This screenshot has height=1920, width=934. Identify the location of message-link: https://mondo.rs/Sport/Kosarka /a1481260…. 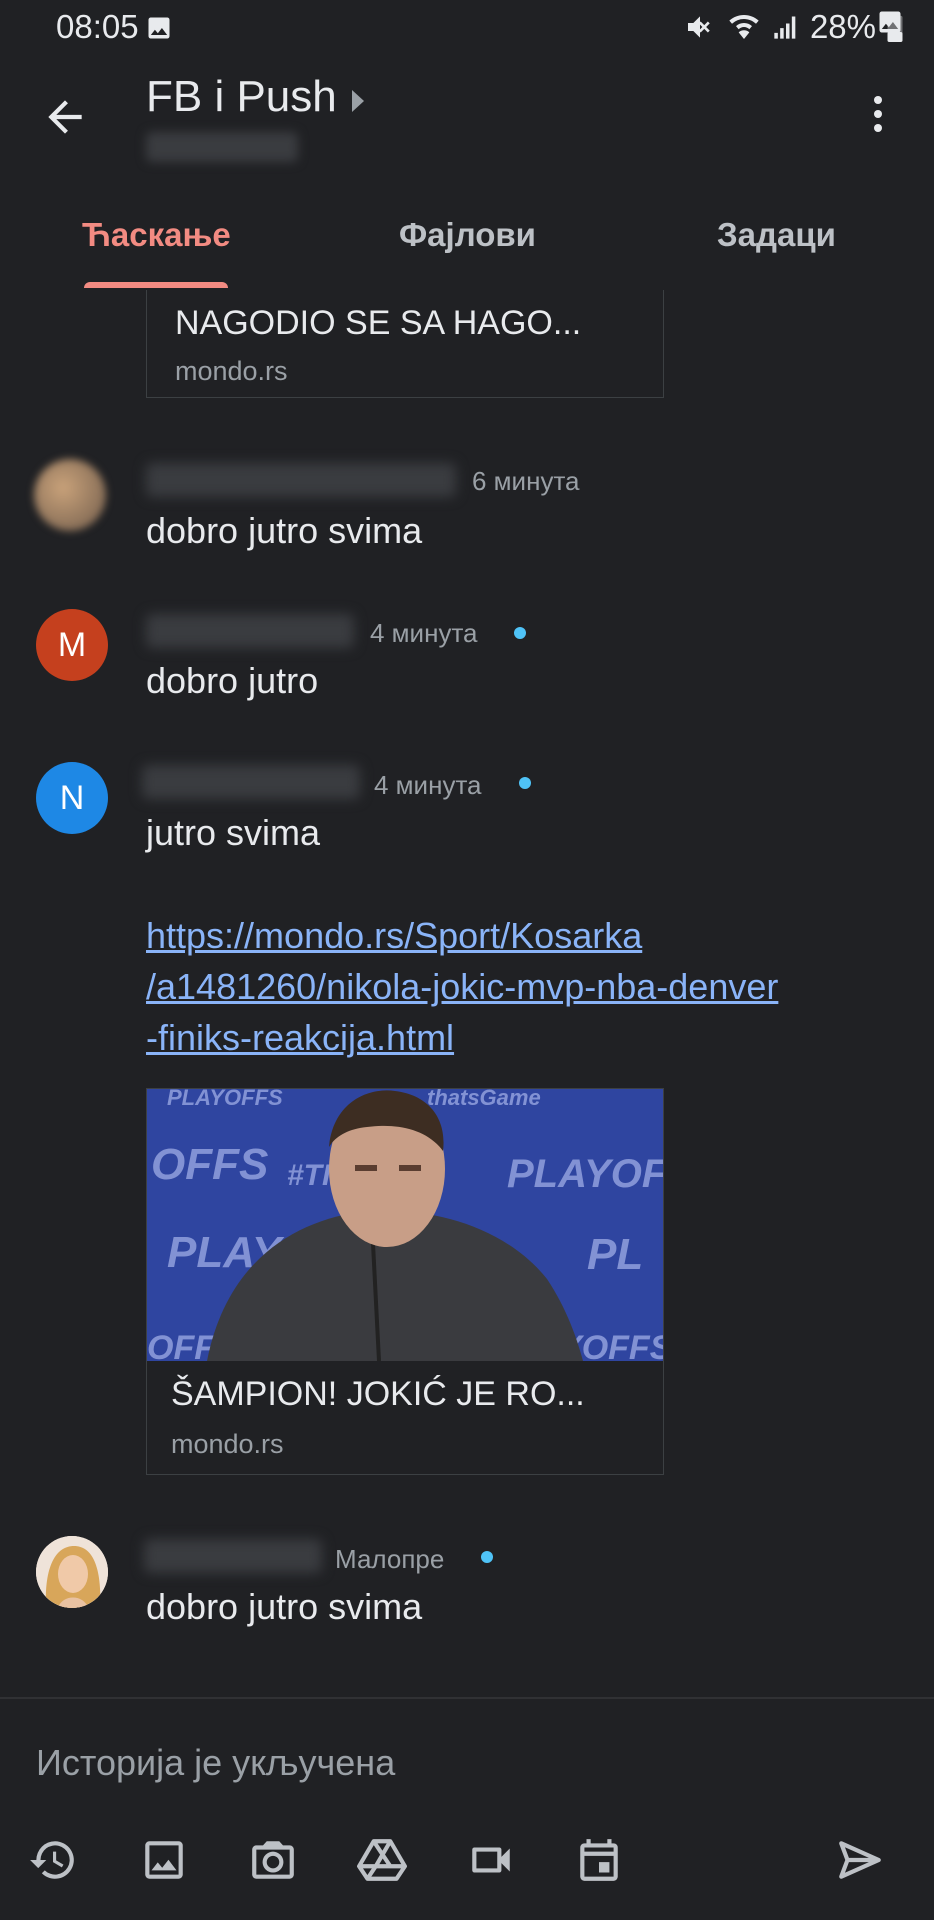
(516, 986).